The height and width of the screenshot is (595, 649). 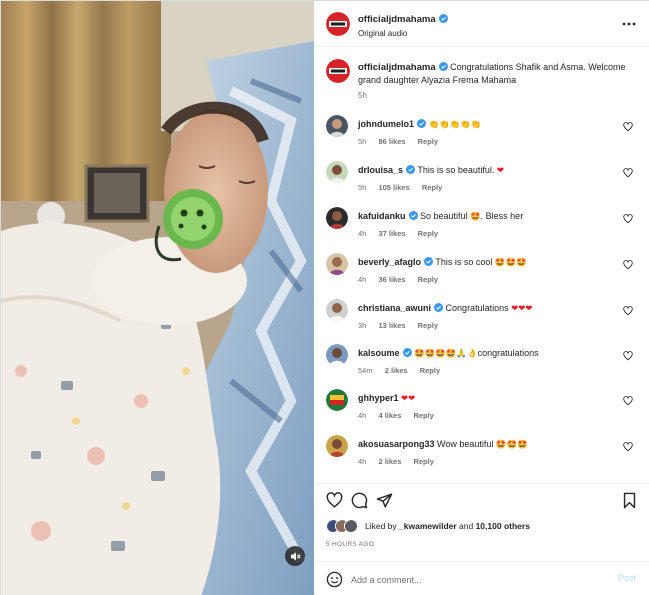 What do you see at coordinates (475, 217) in the screenshot?
I see `comment-emoji: 🤩` at bounding box center [475, 217].